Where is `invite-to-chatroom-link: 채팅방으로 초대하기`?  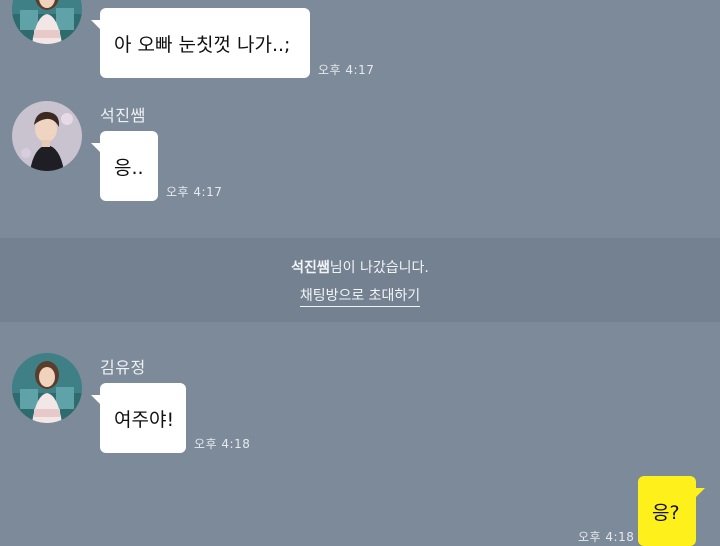
invite-to-chatroom-link: 채팅방으로 초대하기 is located at coordinates (360, 297).